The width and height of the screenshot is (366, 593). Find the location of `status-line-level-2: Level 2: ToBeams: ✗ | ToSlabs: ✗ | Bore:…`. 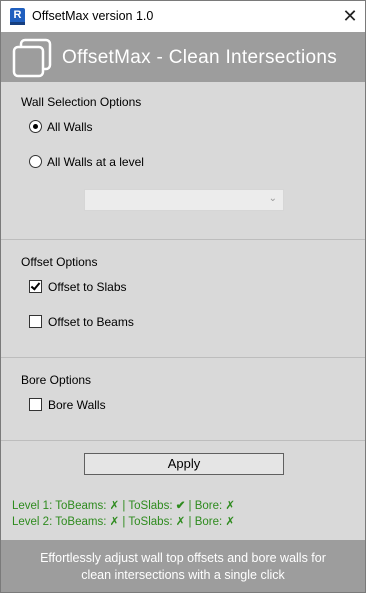

status-line-level-2: Level 2: ToBeams: ✗ | ToSlabs: ✗ | Bore:… is located at coordinates (123, 521).